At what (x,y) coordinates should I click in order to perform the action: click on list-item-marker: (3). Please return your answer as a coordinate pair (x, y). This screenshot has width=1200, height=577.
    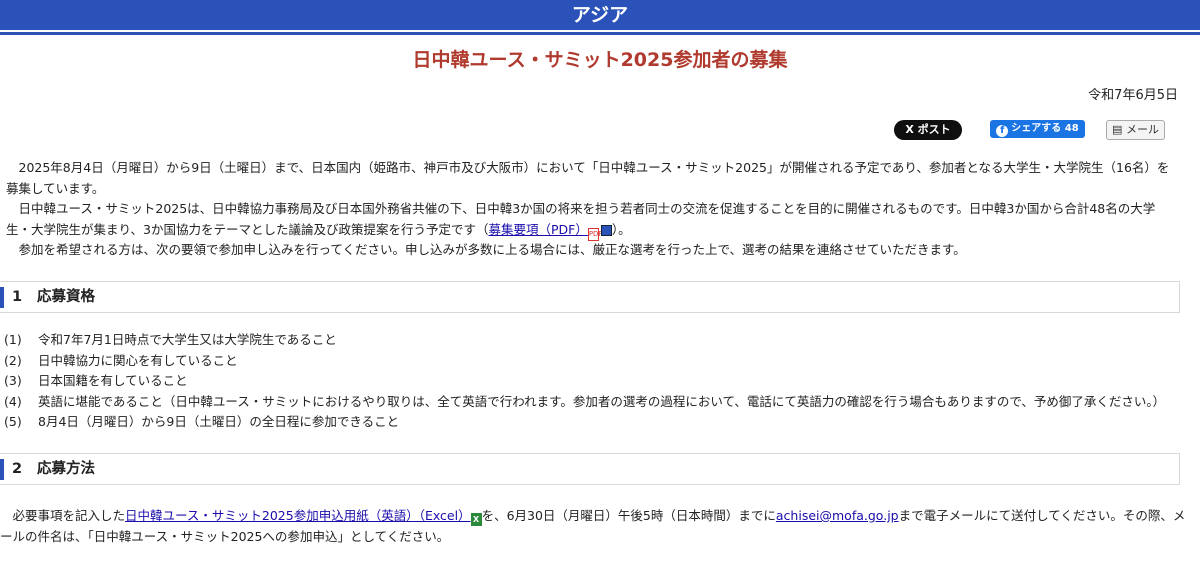
    Looking at the image, I should click on (13, 380).